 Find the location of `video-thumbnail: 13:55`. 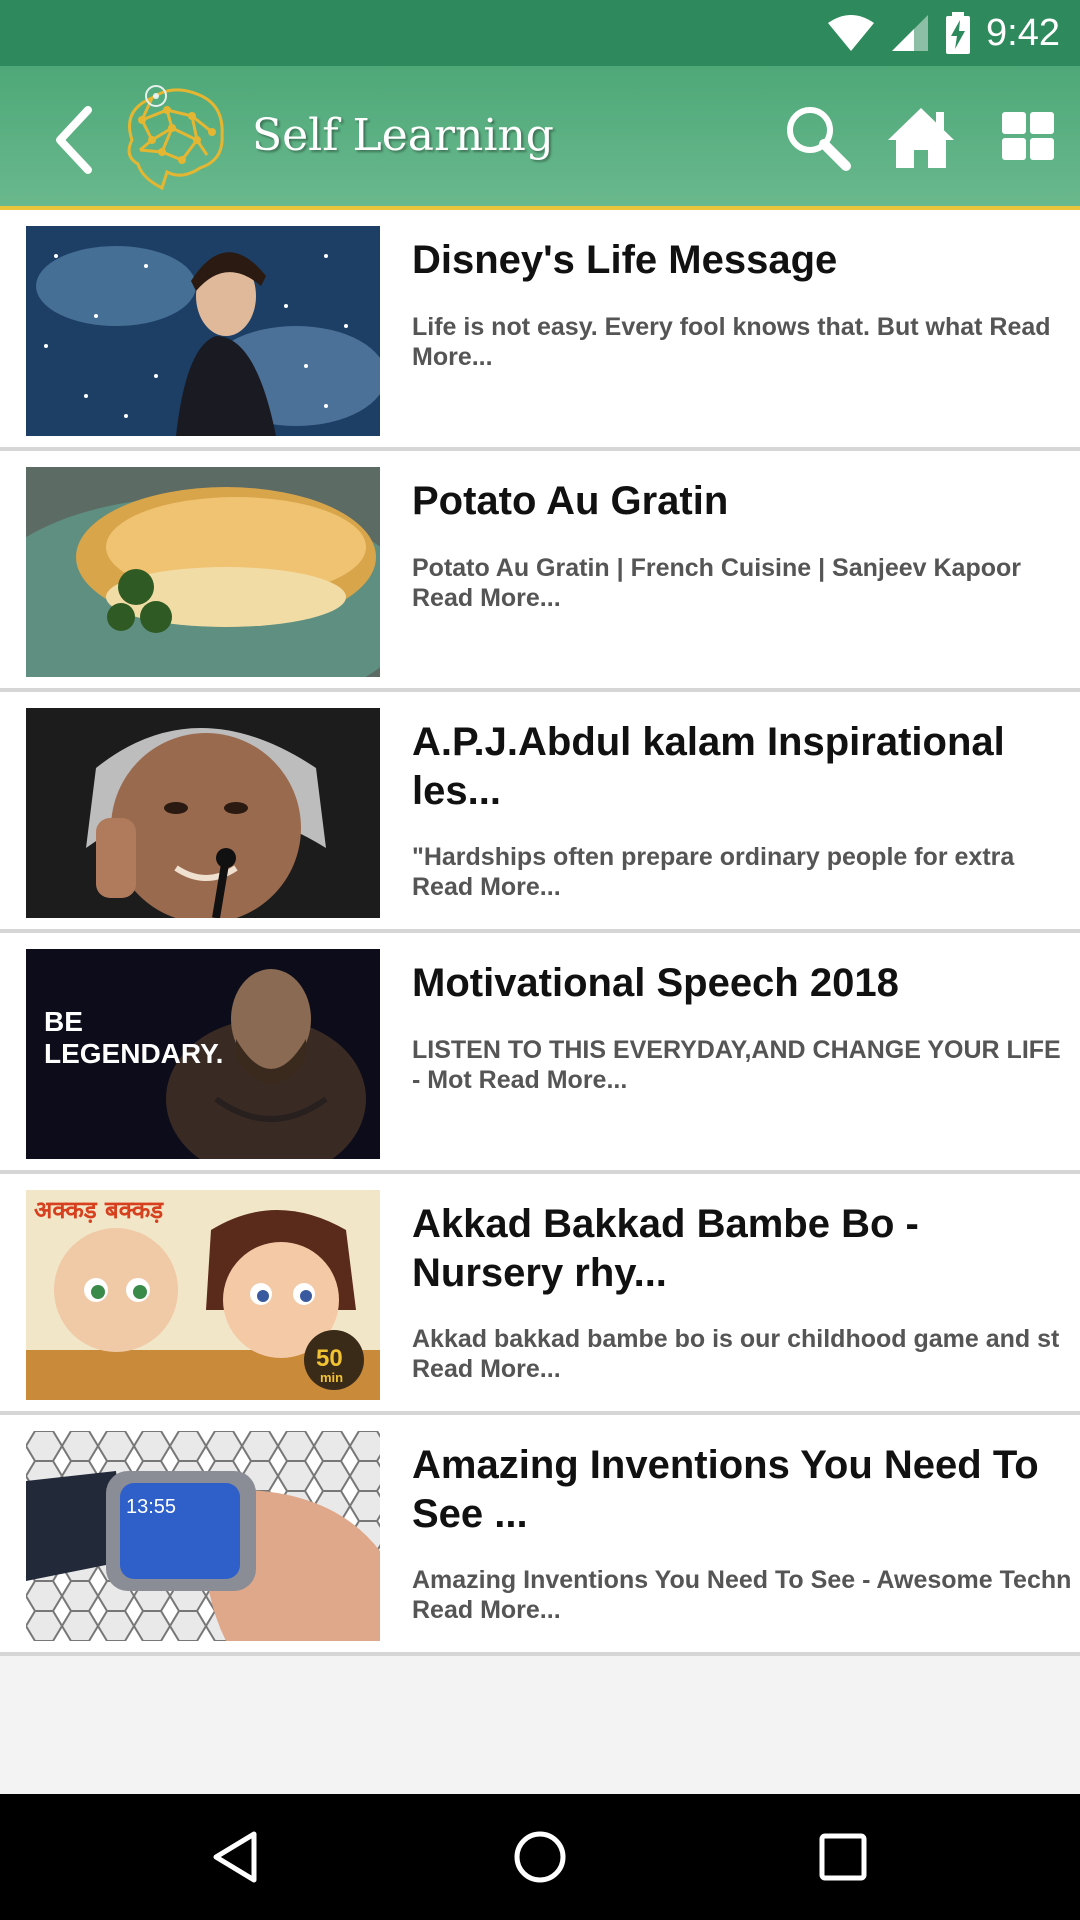

video-thumbnail: 13:55 is located at coordinates (203, 1536).